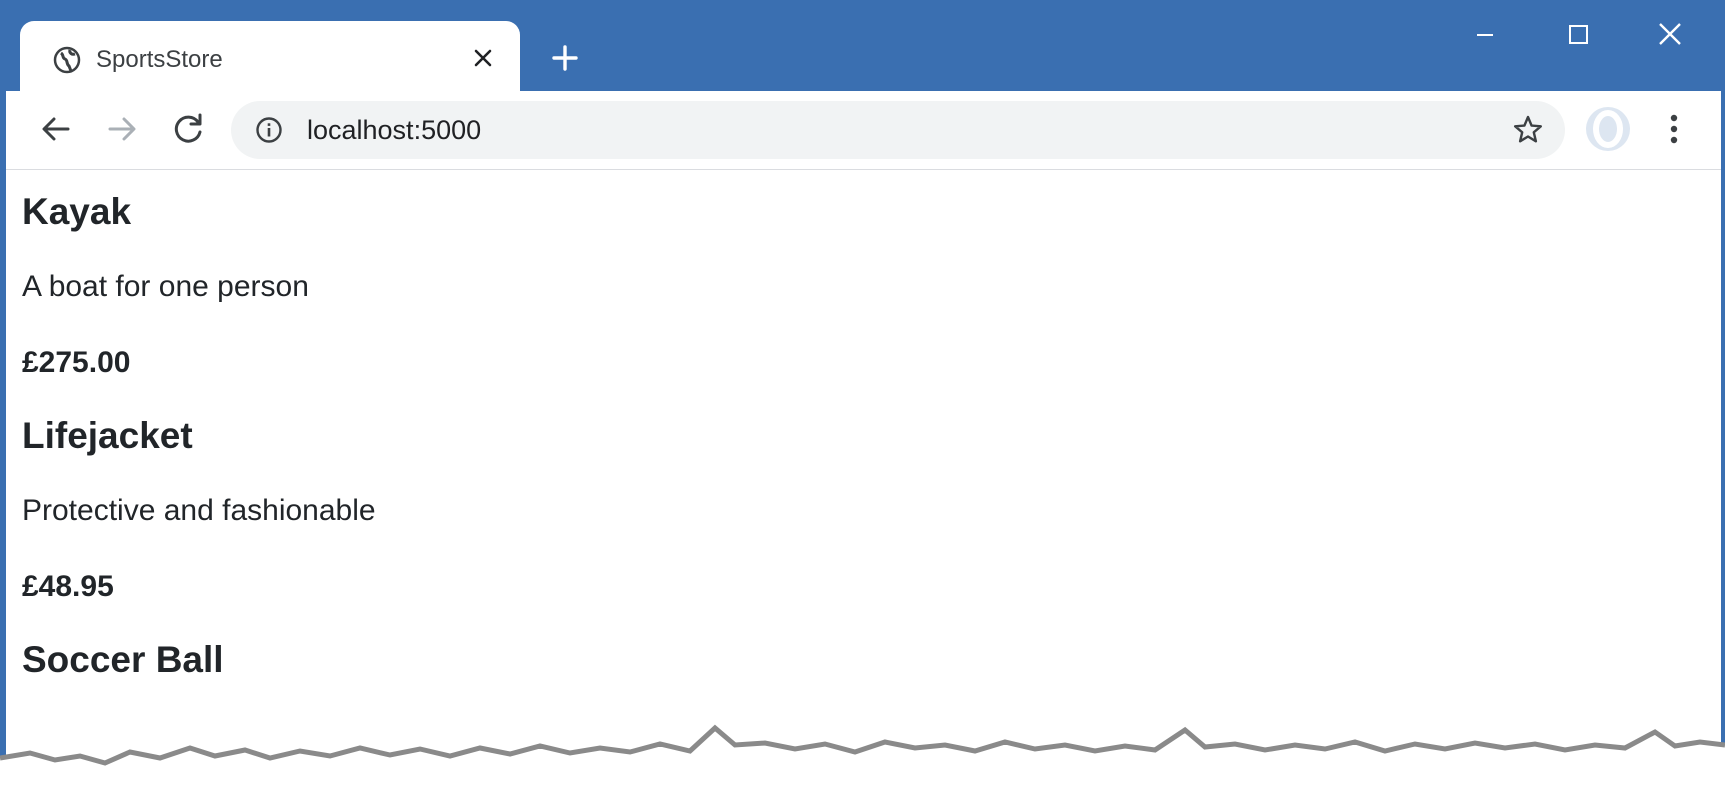 This screenshot has height=804, width=1725. What do you see at coordinates (188, 129) in the screenshot?
I see `reload-icon` at bounding box center [188, 129].